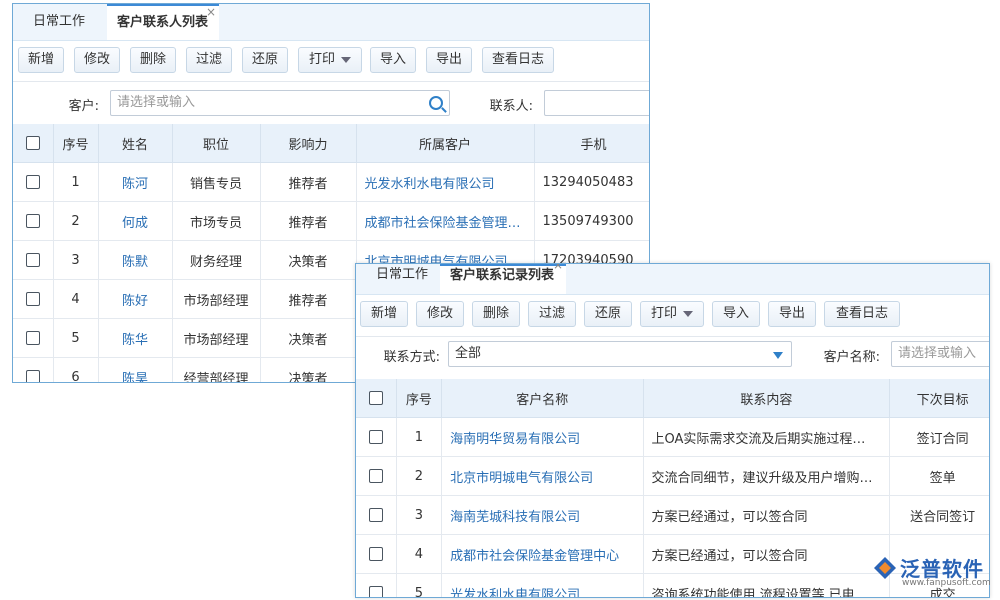 This screenshot has width=1000, height=600. What do you see at coordinates (135, 299) in the screenshot?
I see `contact-name-link: 陈好` at bounding box center [135, 299].